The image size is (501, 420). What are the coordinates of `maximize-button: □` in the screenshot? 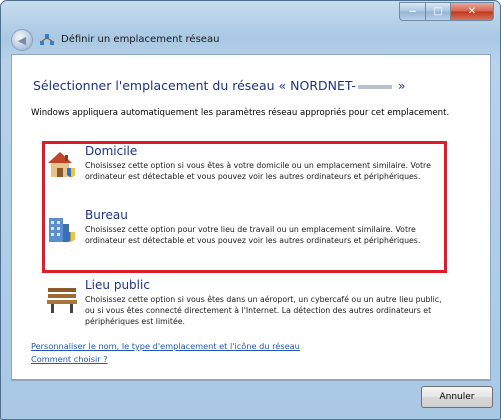 It's located at (438, 11).